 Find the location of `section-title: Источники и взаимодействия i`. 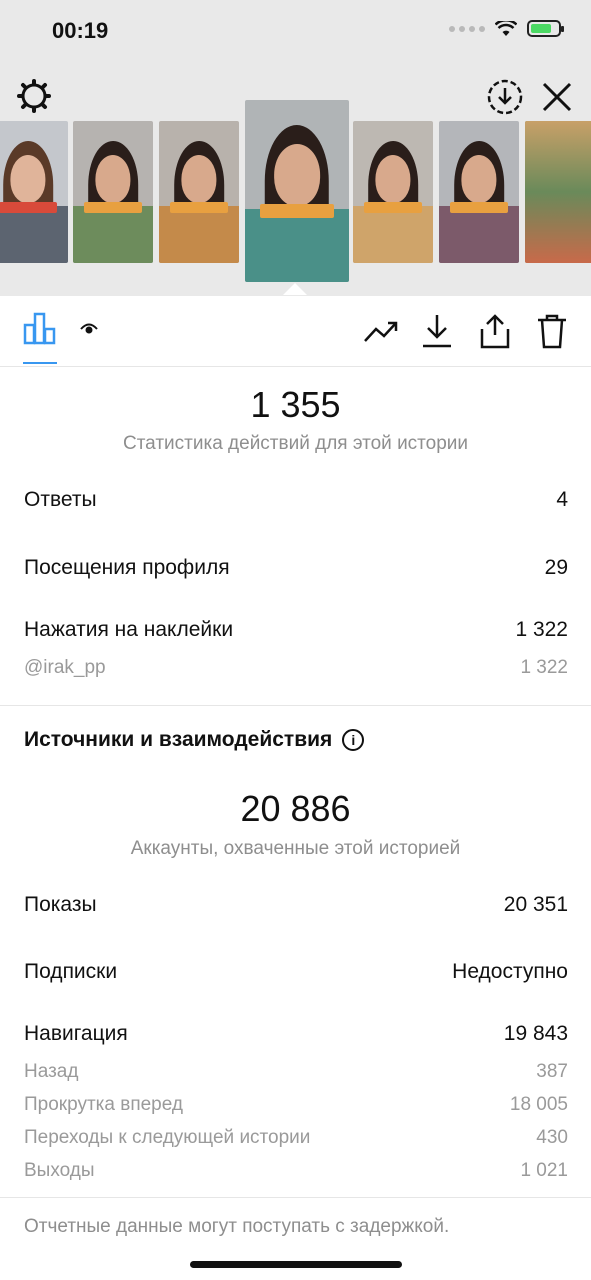

section-title: Источники и взаимодействия i is located at coordinates (194, 740).